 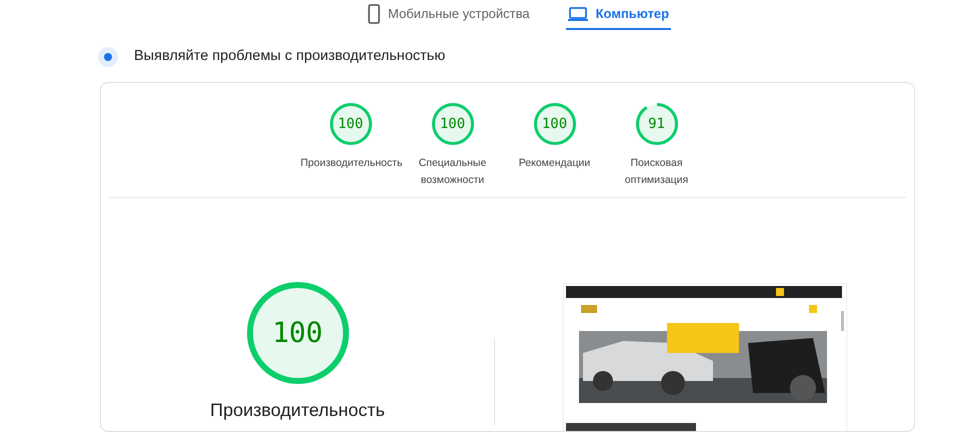 I want to click on category-title: Производительность, so click(x=297, y=410).